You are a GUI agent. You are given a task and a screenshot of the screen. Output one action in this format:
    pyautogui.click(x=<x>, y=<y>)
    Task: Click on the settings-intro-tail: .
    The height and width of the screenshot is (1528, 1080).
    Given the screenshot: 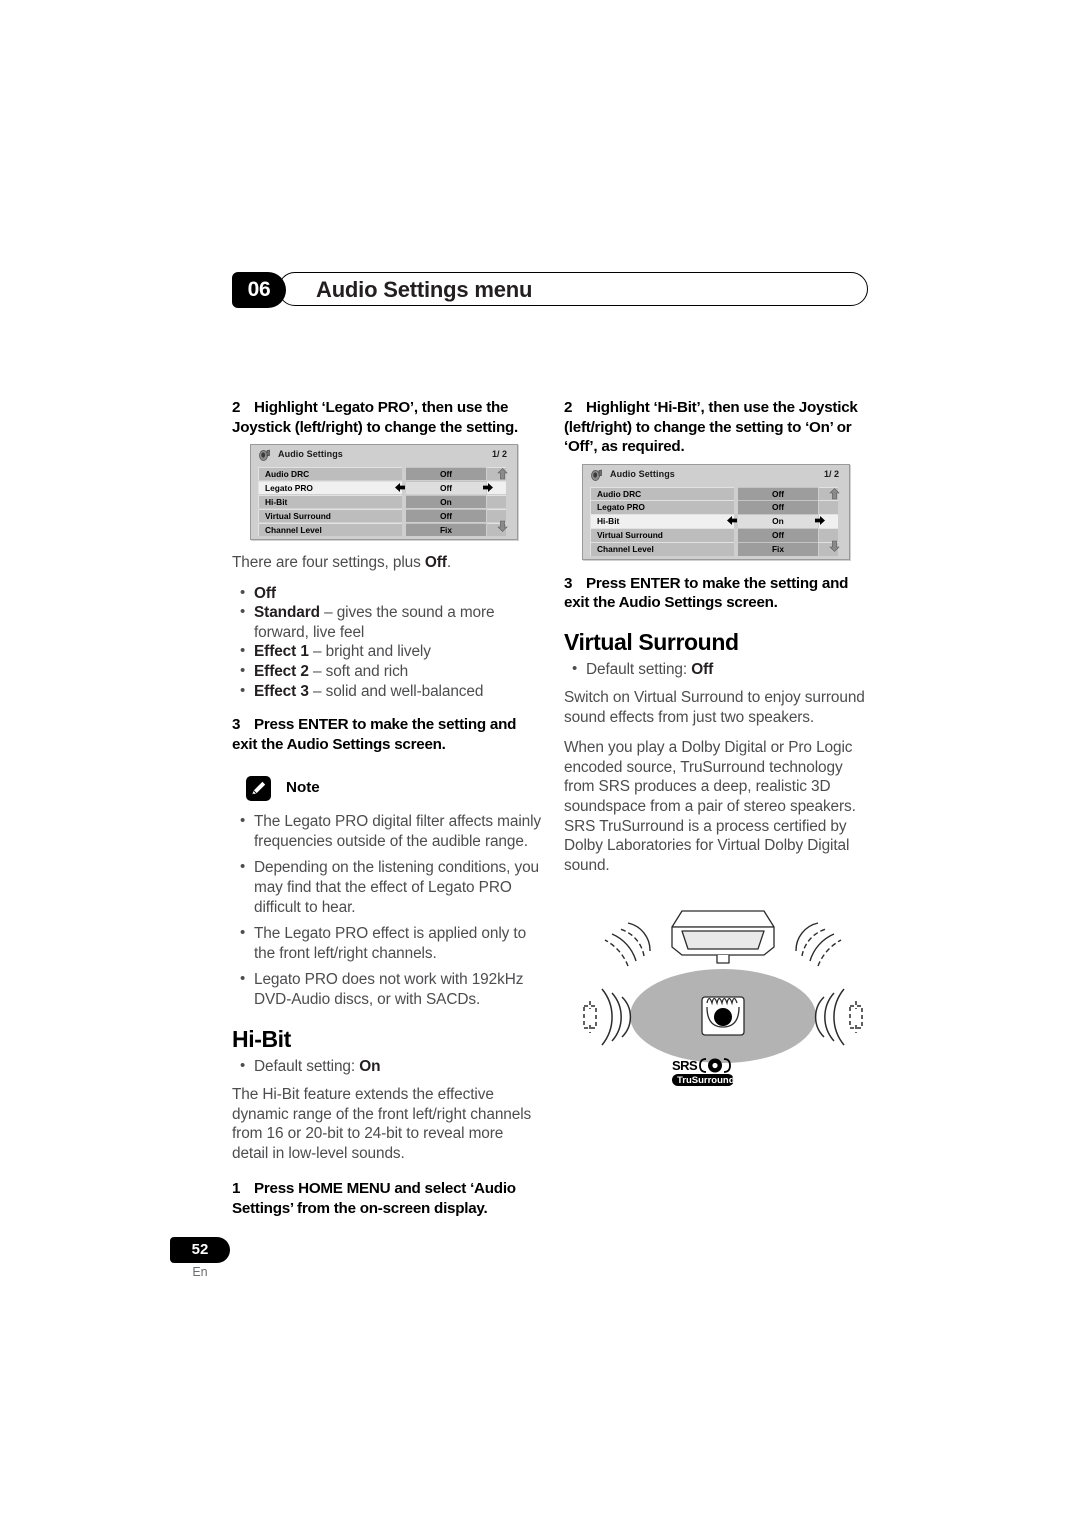 What is the action you would take?
    pyautogui.click(x=449, y=562)
    